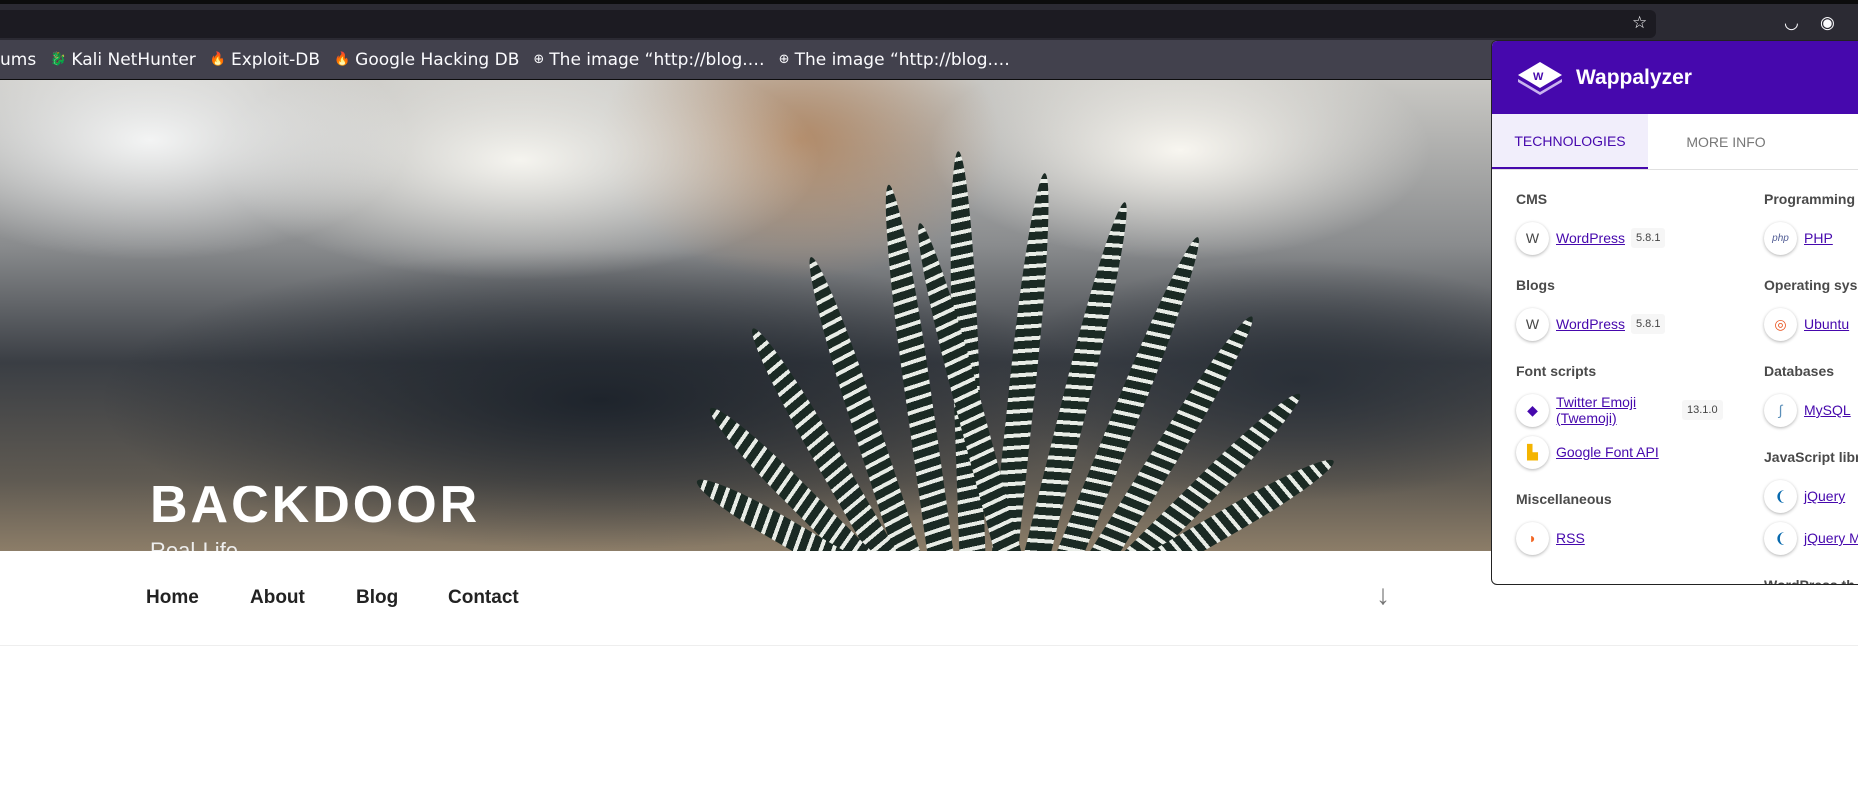 This screenshot has width=1858, height=808. What do you see at coordinates (1726, 141) in the screenshot?
I see `tab-more-info: MORE INFO` at bounding box center [1726, 141].